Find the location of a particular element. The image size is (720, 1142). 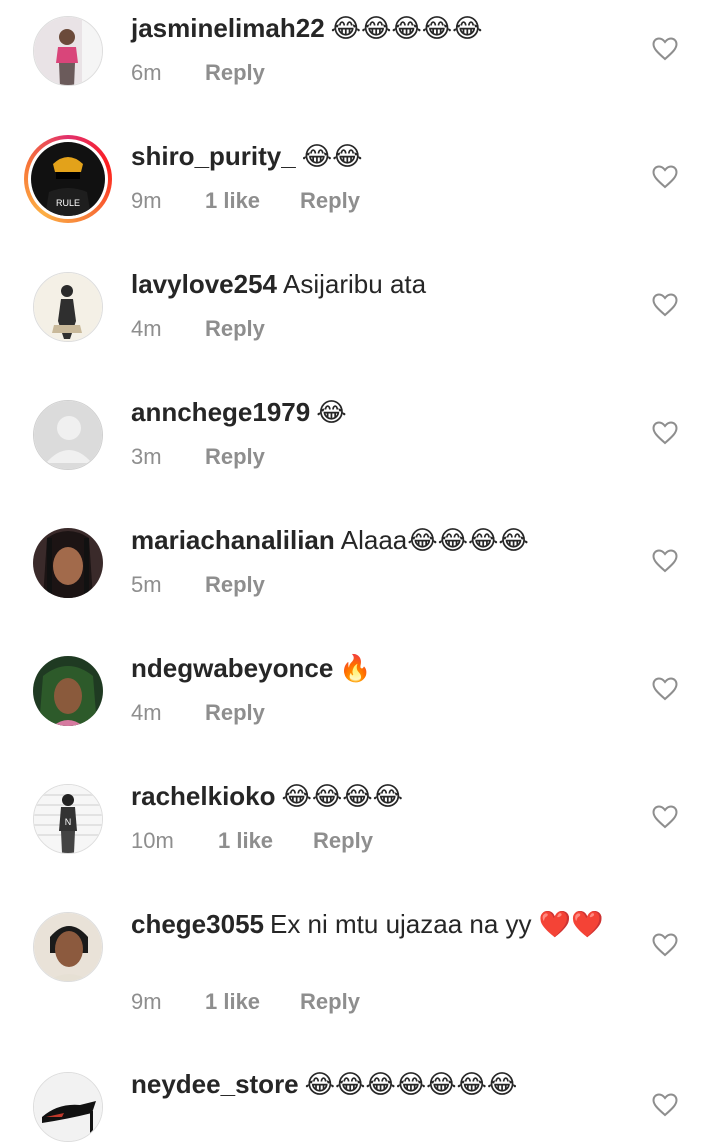

avatar-story-ring: RULE is located at coordinates (68, 179).